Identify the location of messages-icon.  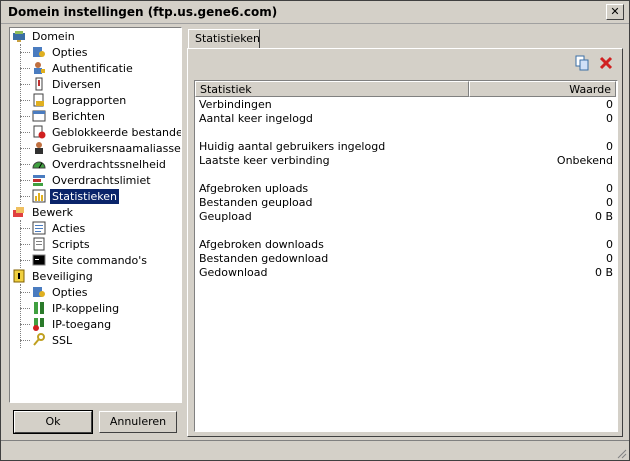
(39, 116).